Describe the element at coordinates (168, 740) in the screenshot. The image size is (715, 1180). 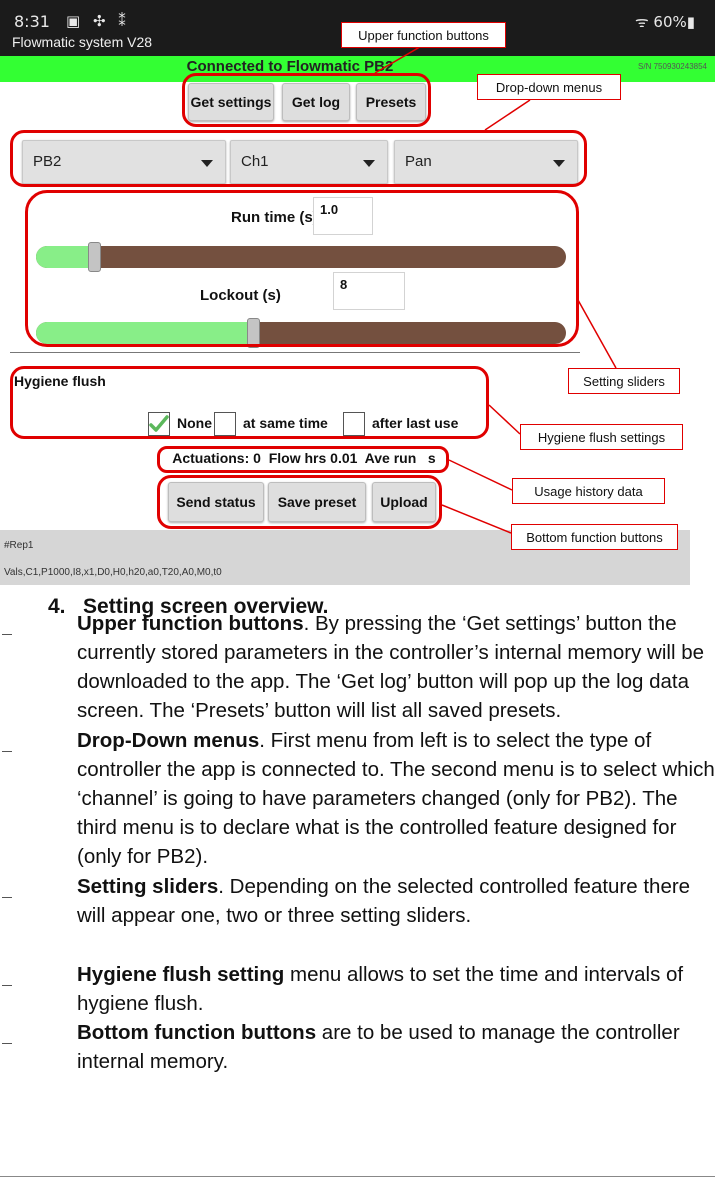
I see `term-dropdowns: Drop-Down menus` at that location.